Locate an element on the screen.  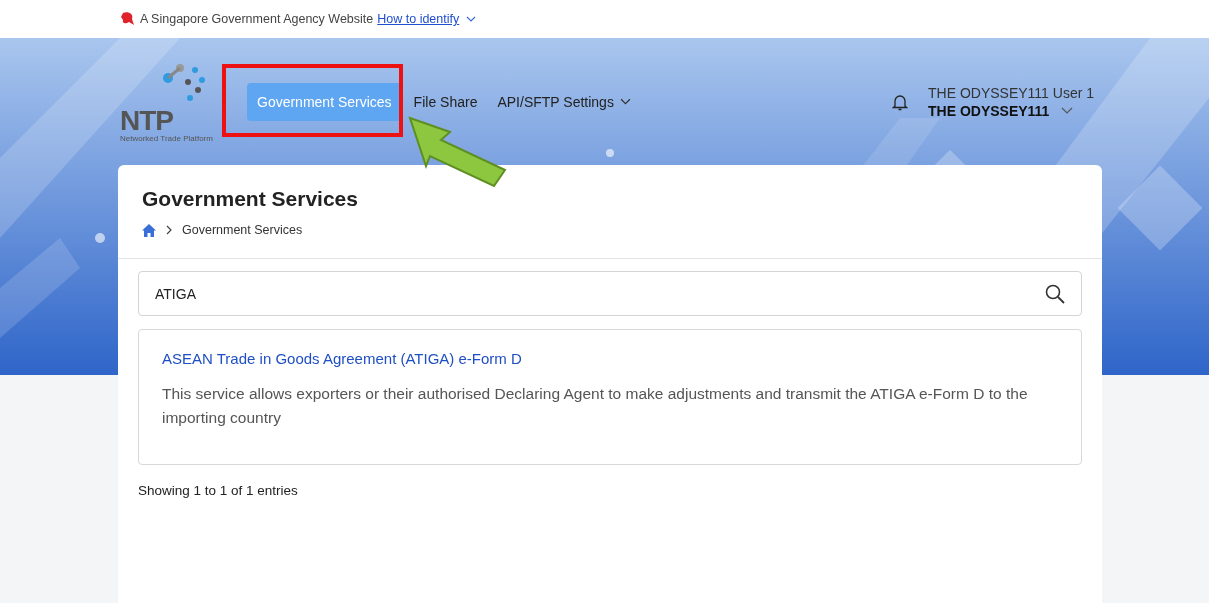
page-title: Government Services is located at coordinates (250, 199).